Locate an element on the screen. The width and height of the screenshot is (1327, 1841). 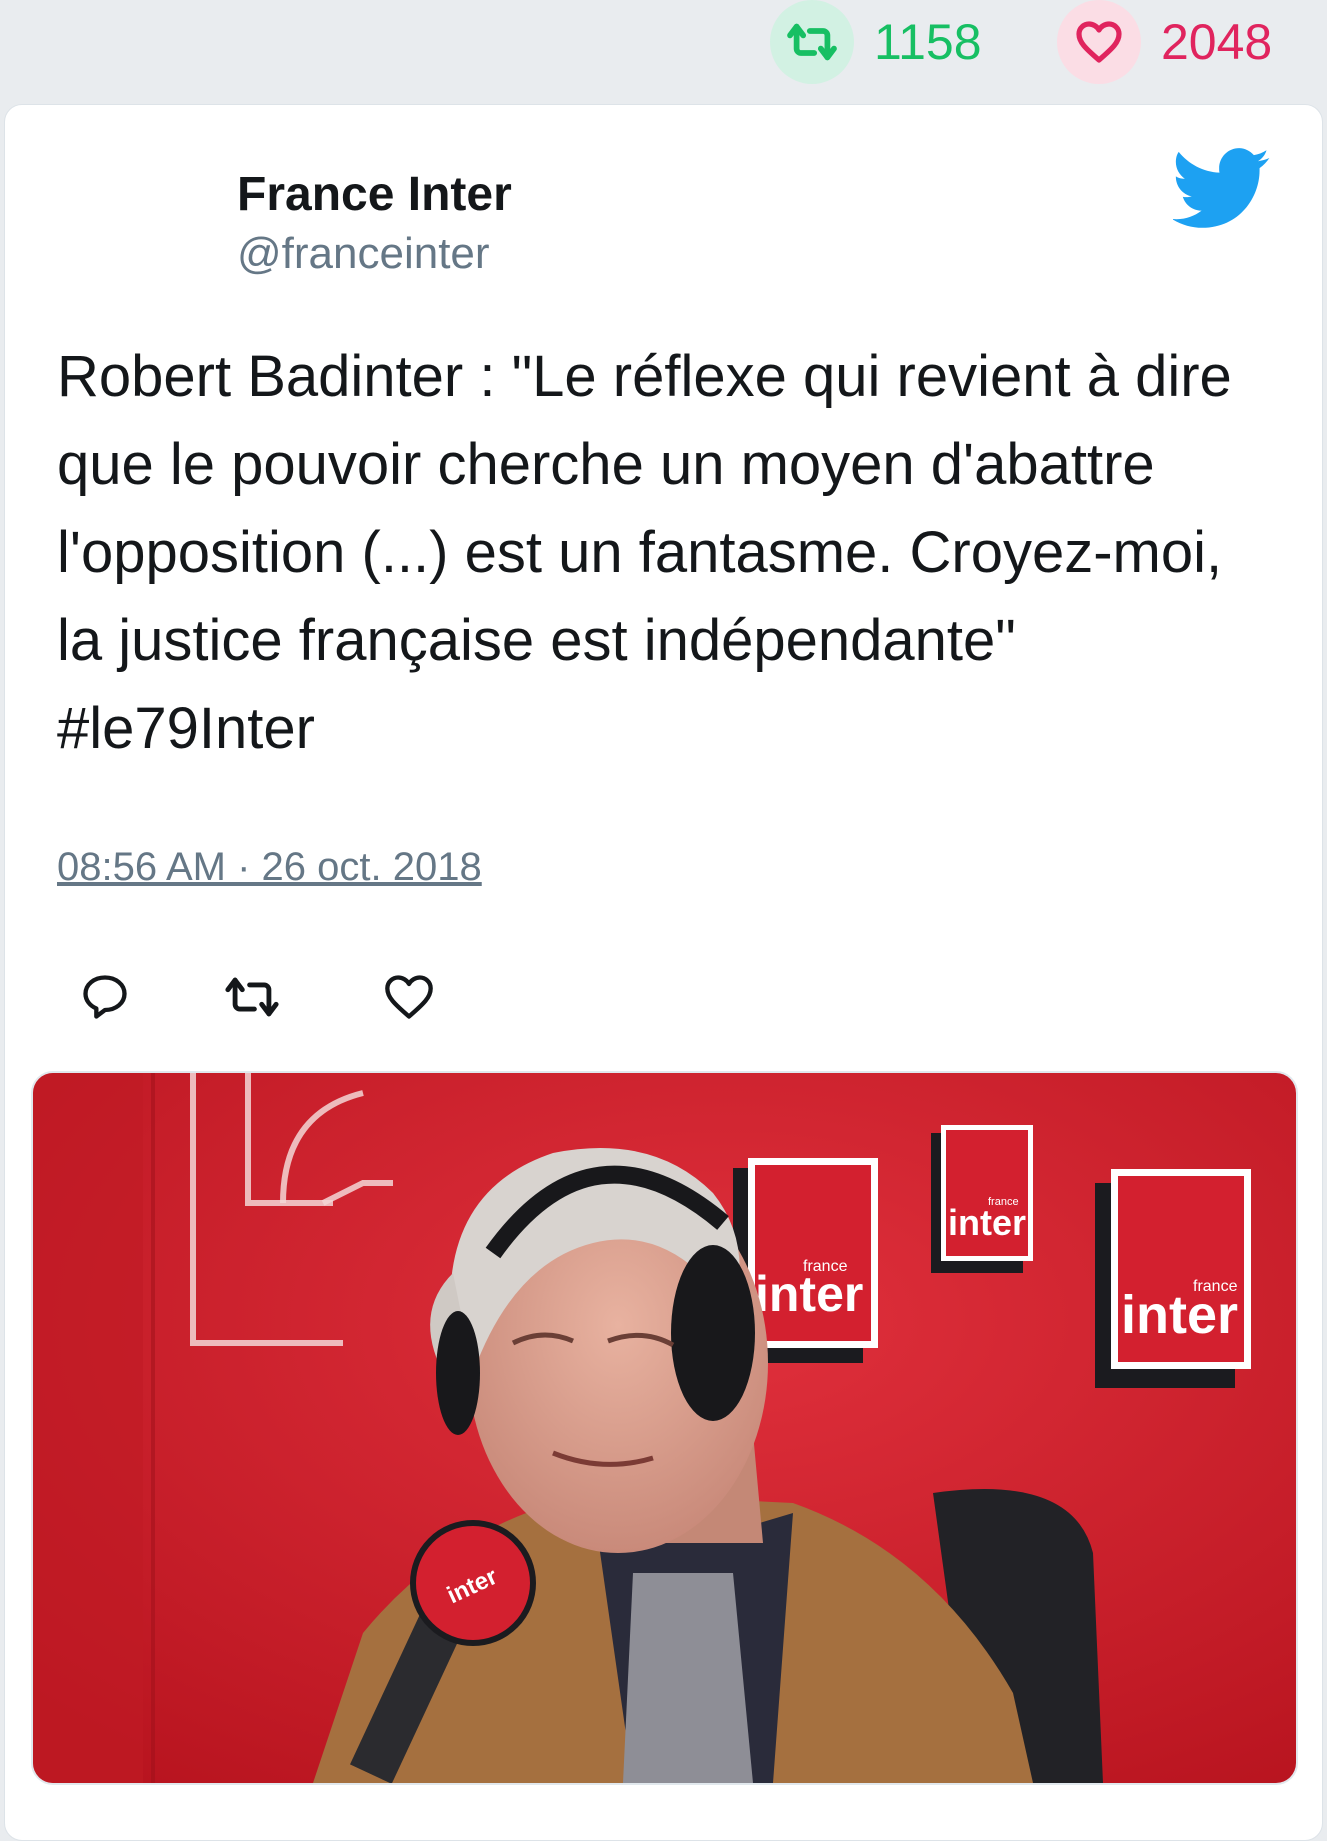
like-count: 2048 is located at coordinates (1217, 42).